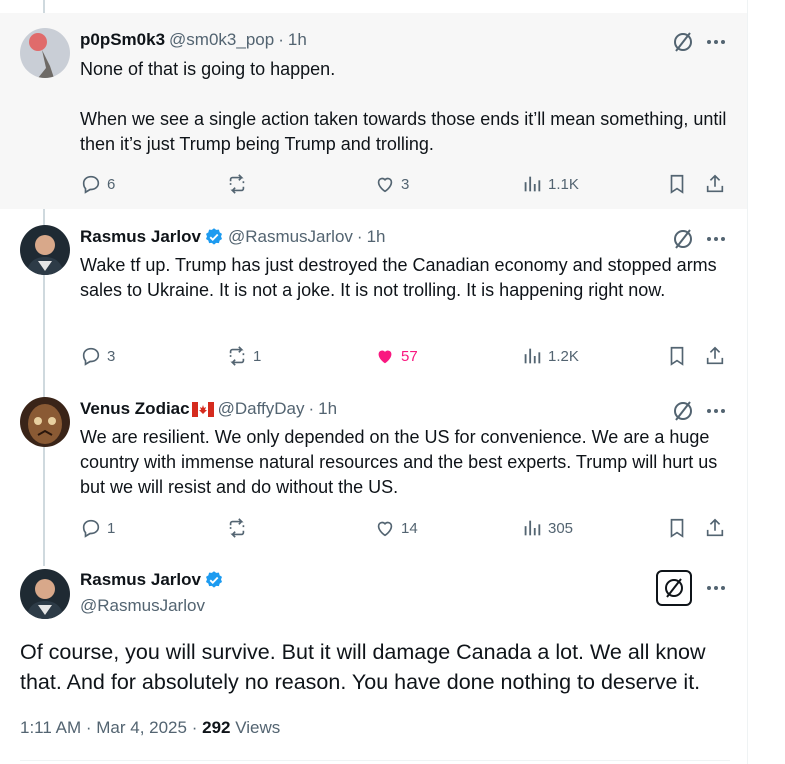  What do you see at coordinates (208, 69) in the screenshot?
I see `post-text-line: None of that is going to happen.` at bounding box center [208, 69].